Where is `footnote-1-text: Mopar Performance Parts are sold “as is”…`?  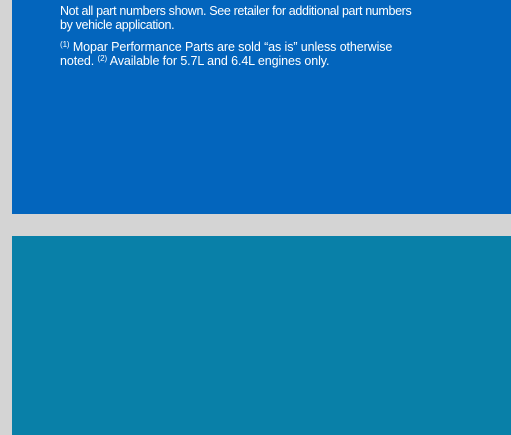
footnote-1-text: Mopar Performance Parts are sold “as is”… is located at coordinates (231, 47).